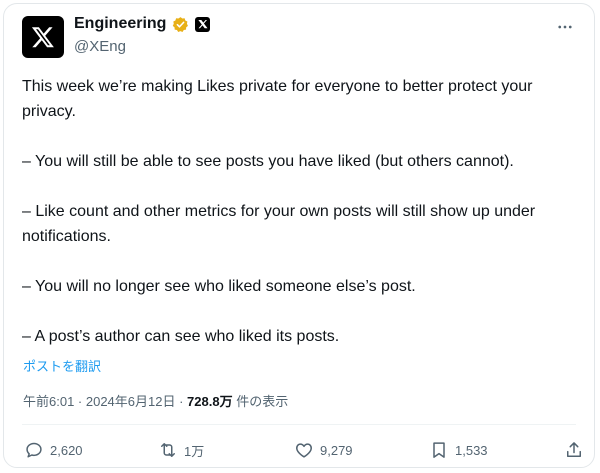 The width and height of the screenshot is (600, 473). I want to click on x-affiliate-icon, so click(203, 24).